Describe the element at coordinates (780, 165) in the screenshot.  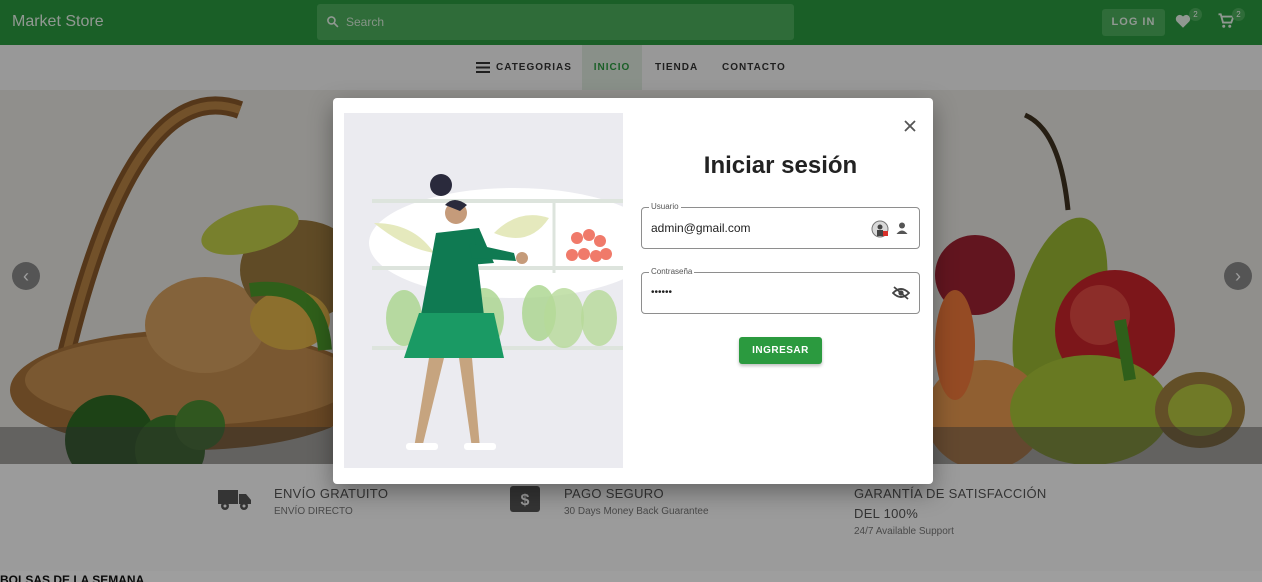
I see `dialog-title: Iniciar sesión` at that location.